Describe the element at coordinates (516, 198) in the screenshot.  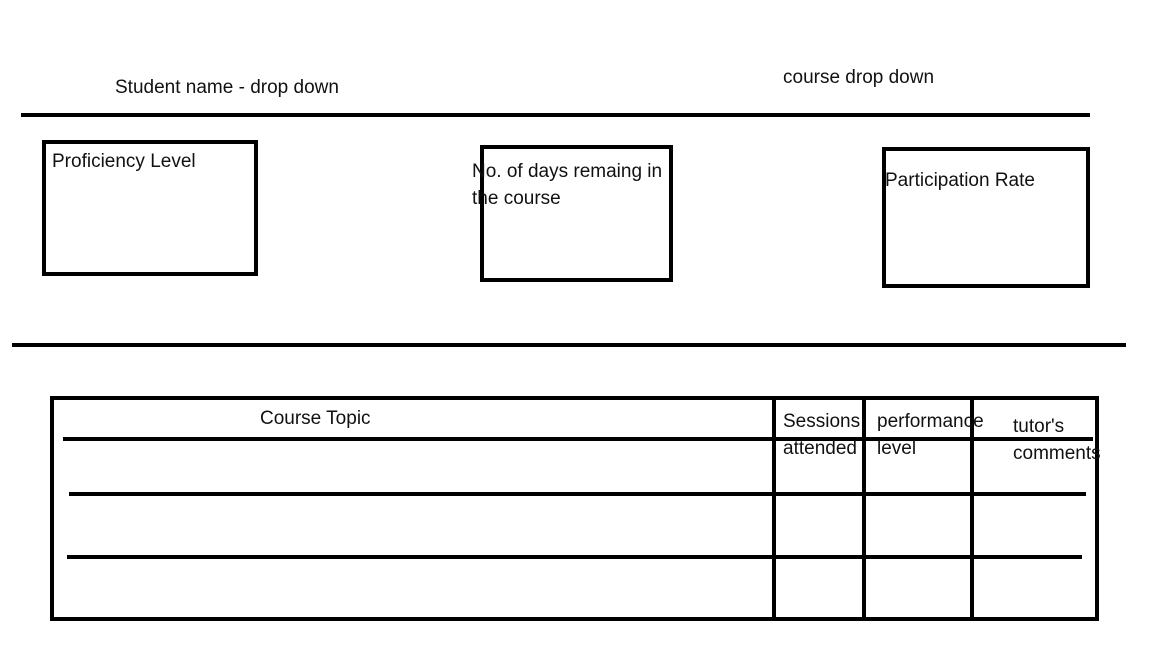
I see `days-remaining-label-line2: the course` at that location.